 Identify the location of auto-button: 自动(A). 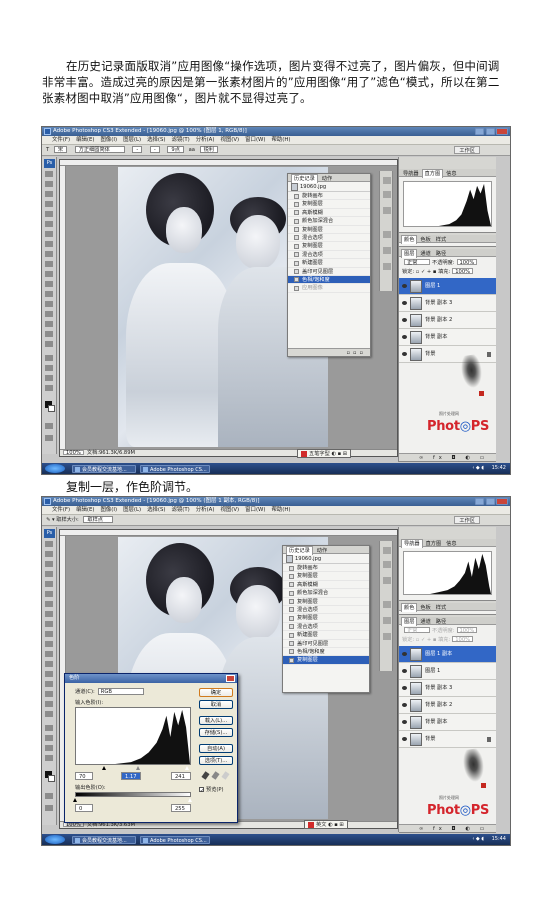
(216, 748).